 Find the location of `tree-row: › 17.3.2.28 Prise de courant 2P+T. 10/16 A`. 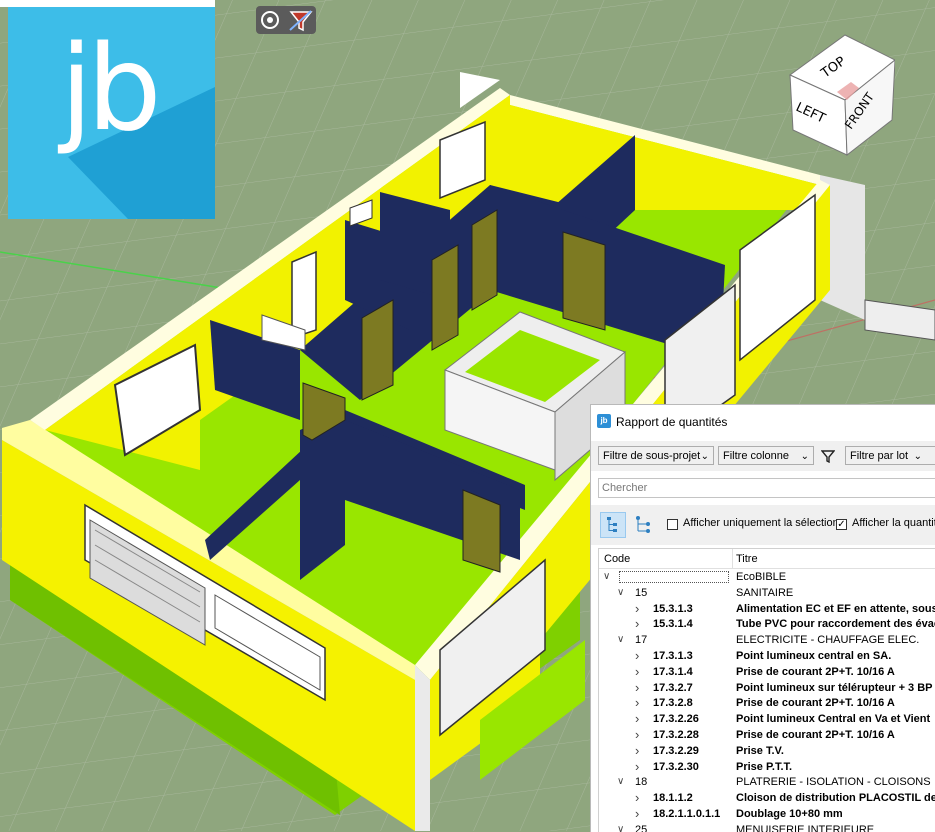

tree-row: › 17.3.2.28 Prise de courant 2P+T. 10/16 A is located at coordinates (767, 735).